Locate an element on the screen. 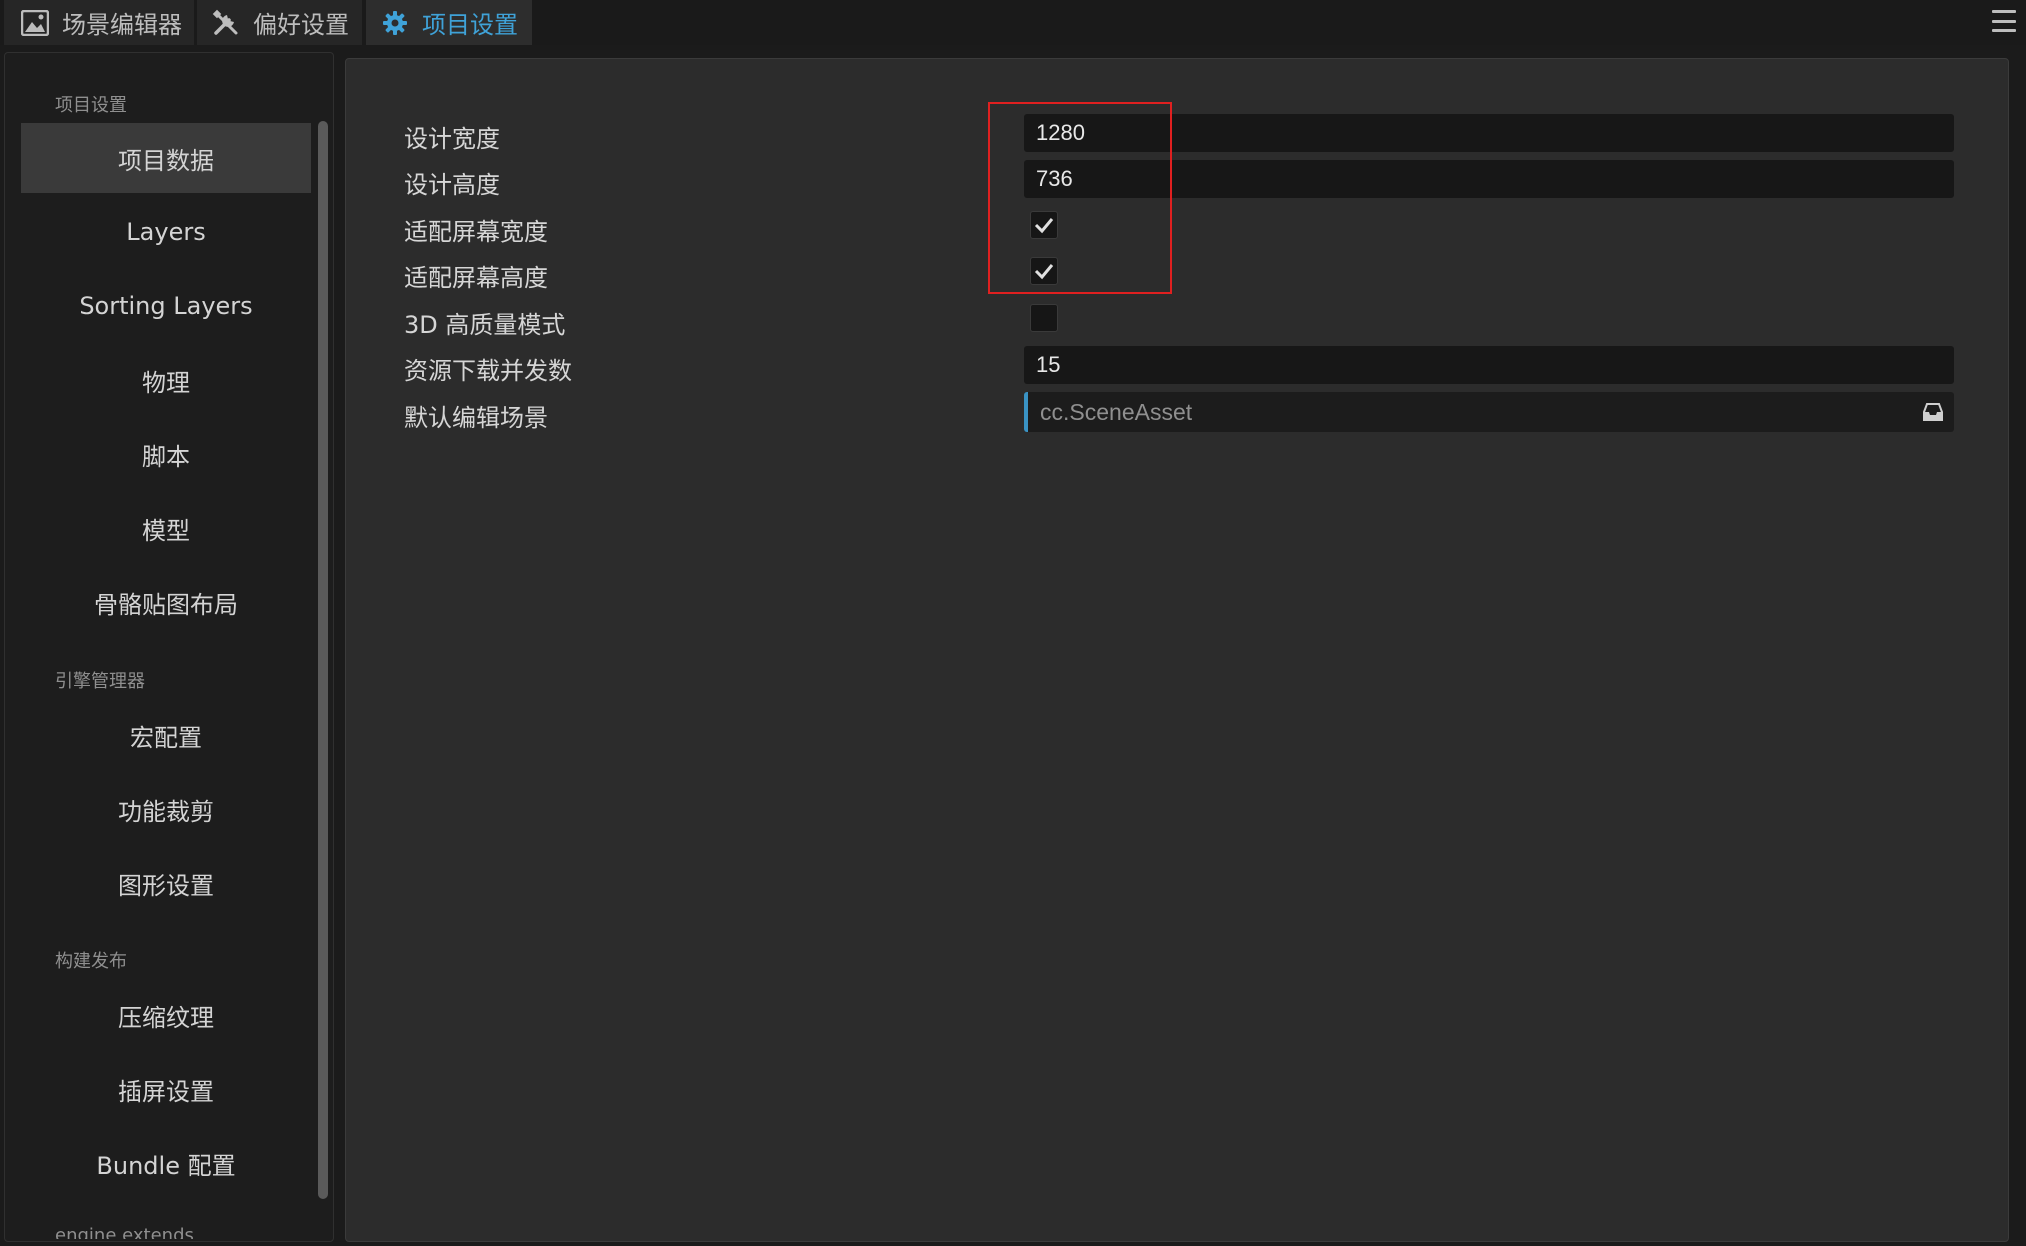 This screenshot has width=2026, height=1246. tab-bar: 场景编辑器 偏好设置 项目设置 is located at coordinates (1013, 22).